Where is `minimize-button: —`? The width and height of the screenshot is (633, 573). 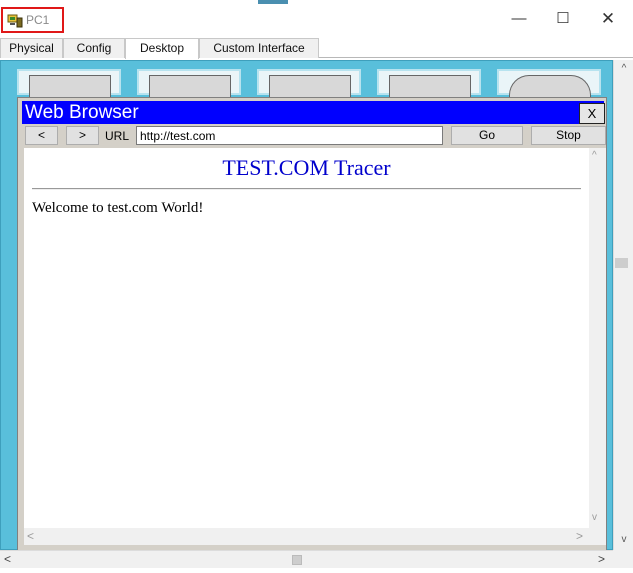 minimize-button: — is located at coordinates (519, 19).